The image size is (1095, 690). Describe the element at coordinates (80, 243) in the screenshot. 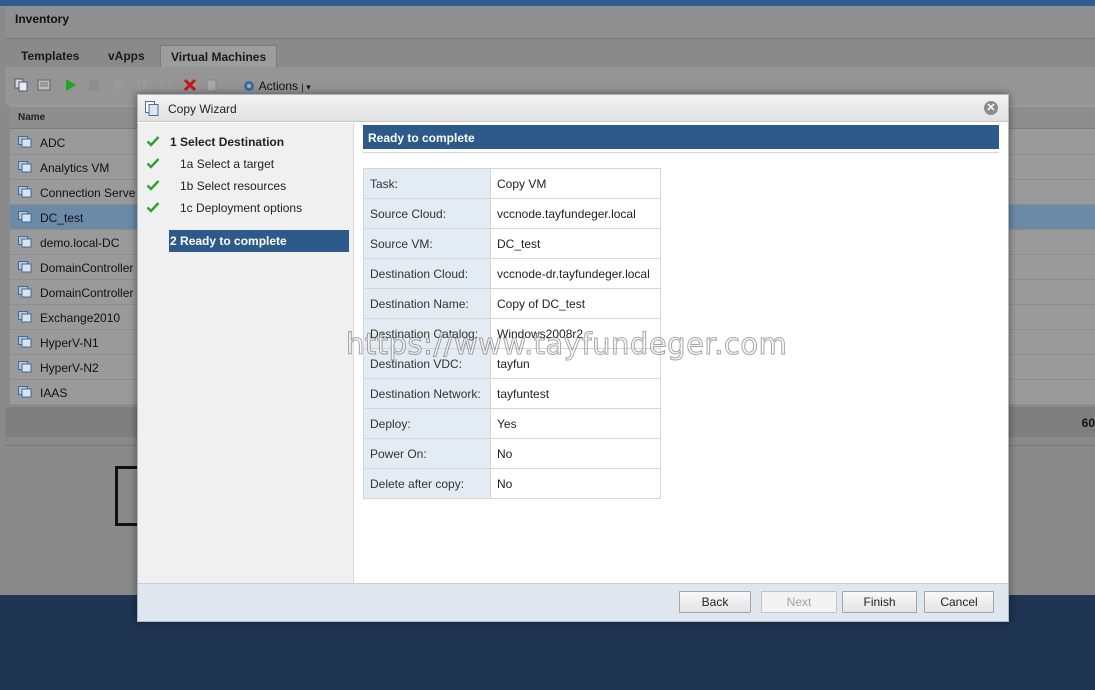

I see `vm-name: demo.local-DC` at that location.